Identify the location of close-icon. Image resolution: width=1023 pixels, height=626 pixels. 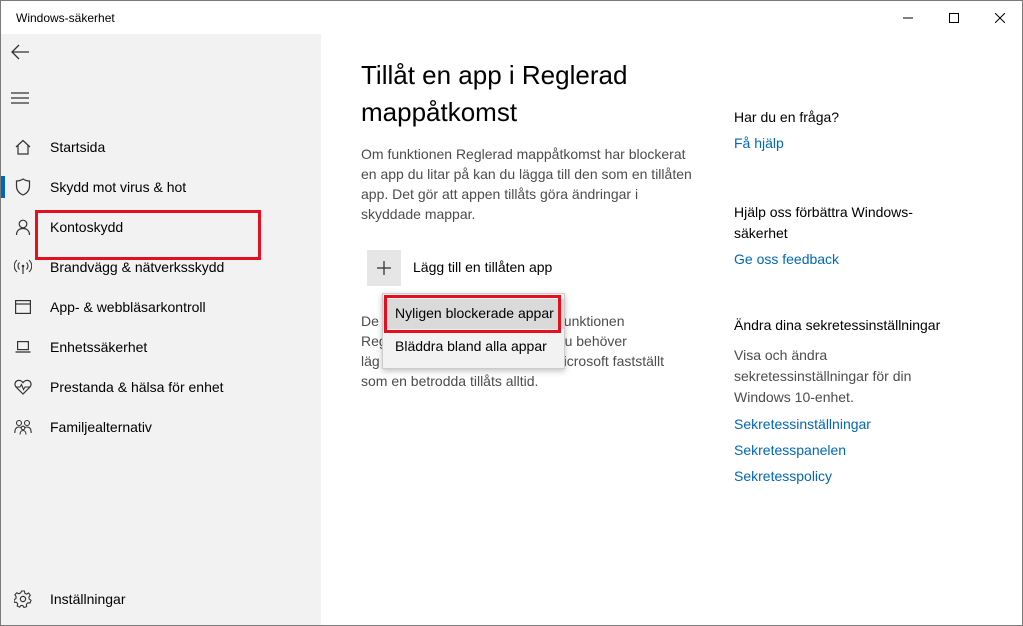
(1000, 17).